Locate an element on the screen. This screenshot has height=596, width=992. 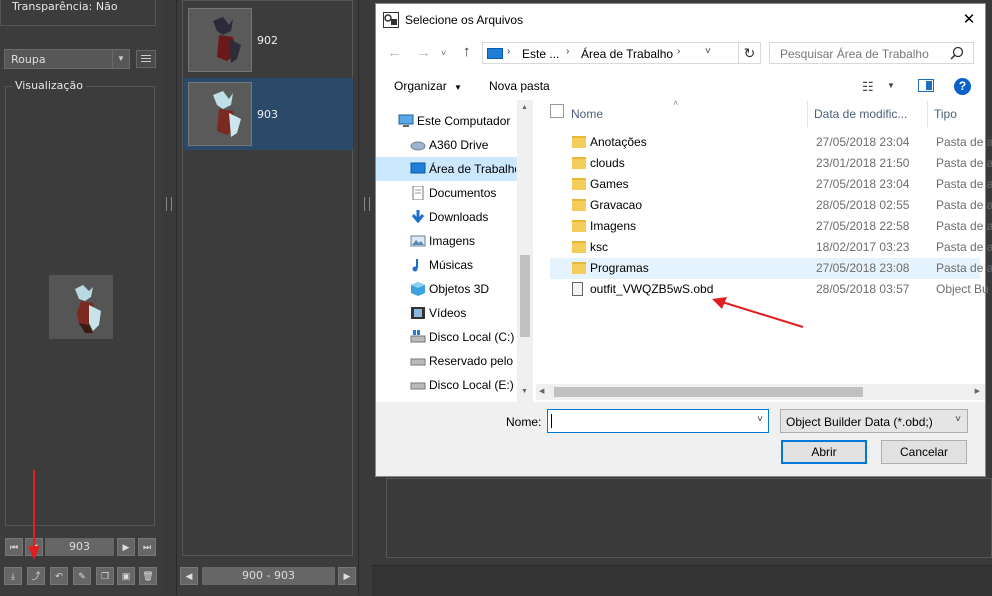
arrow-annotation-file is located at coordinates (758, 312).